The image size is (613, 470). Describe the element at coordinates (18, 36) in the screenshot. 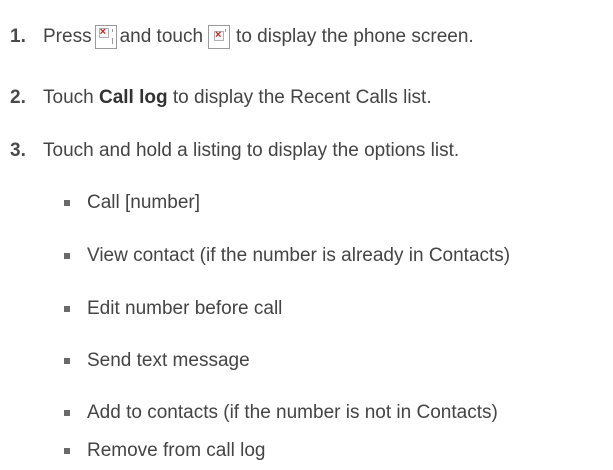

I see `step-number: 1.` at that location.